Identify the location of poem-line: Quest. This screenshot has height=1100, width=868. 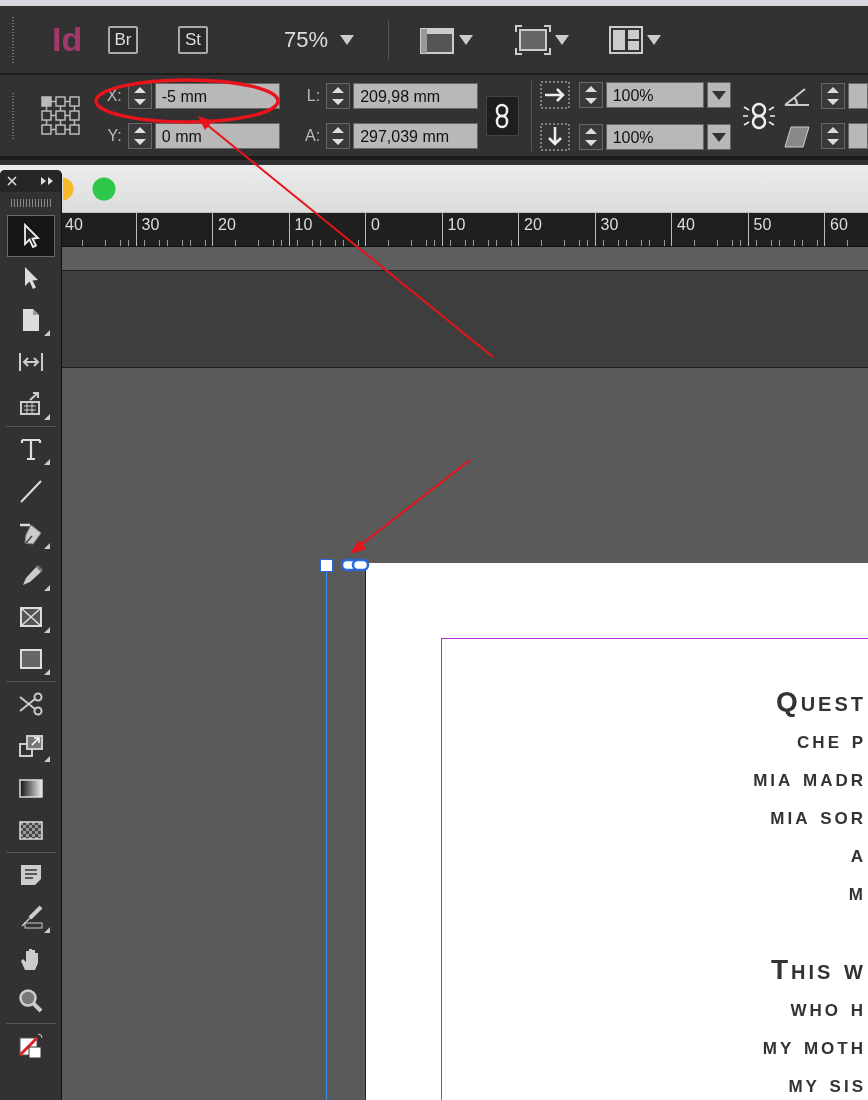
(820, 702).